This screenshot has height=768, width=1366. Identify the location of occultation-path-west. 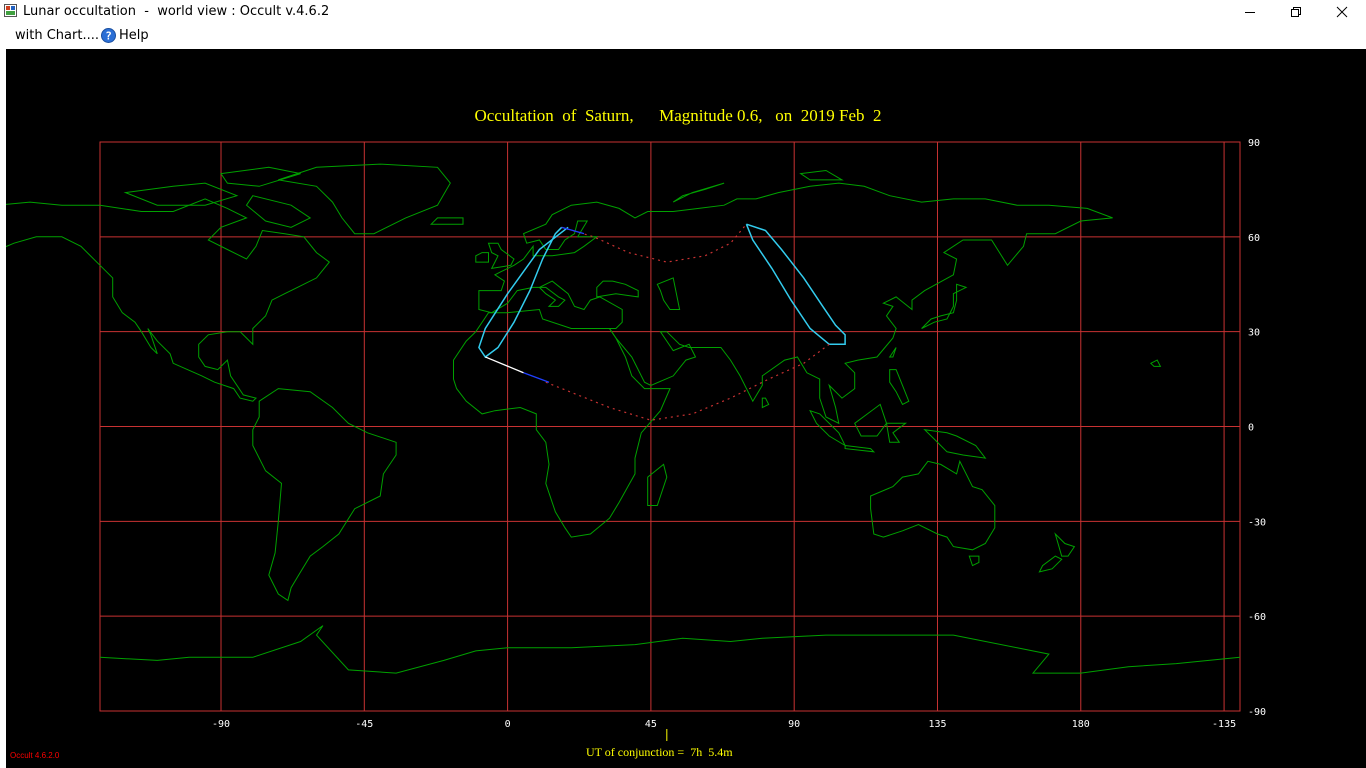
(523, 292).